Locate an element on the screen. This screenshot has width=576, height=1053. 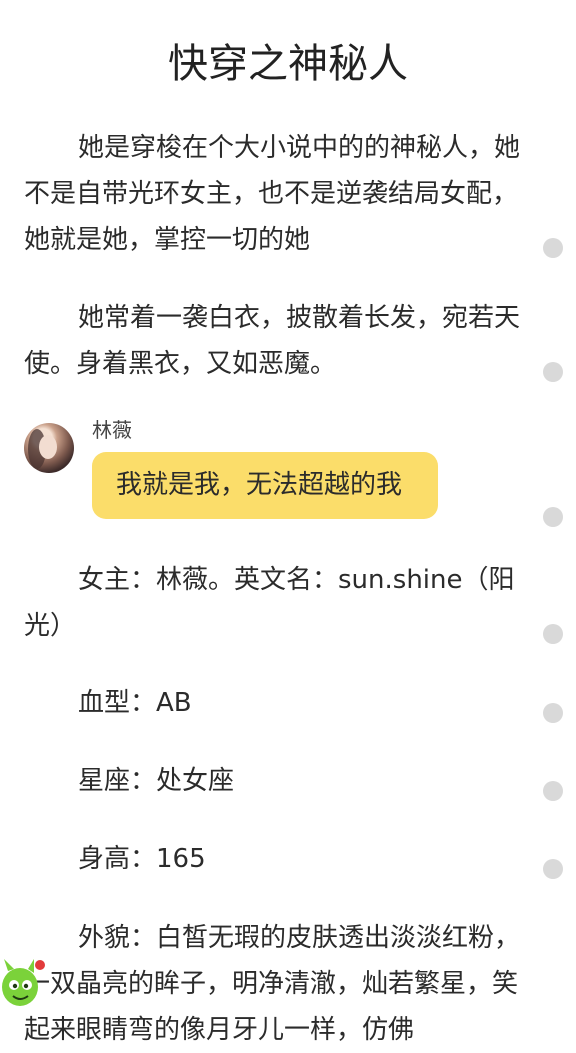
page-title: 快穿之神秘人 is located at coordinates (288, 64).